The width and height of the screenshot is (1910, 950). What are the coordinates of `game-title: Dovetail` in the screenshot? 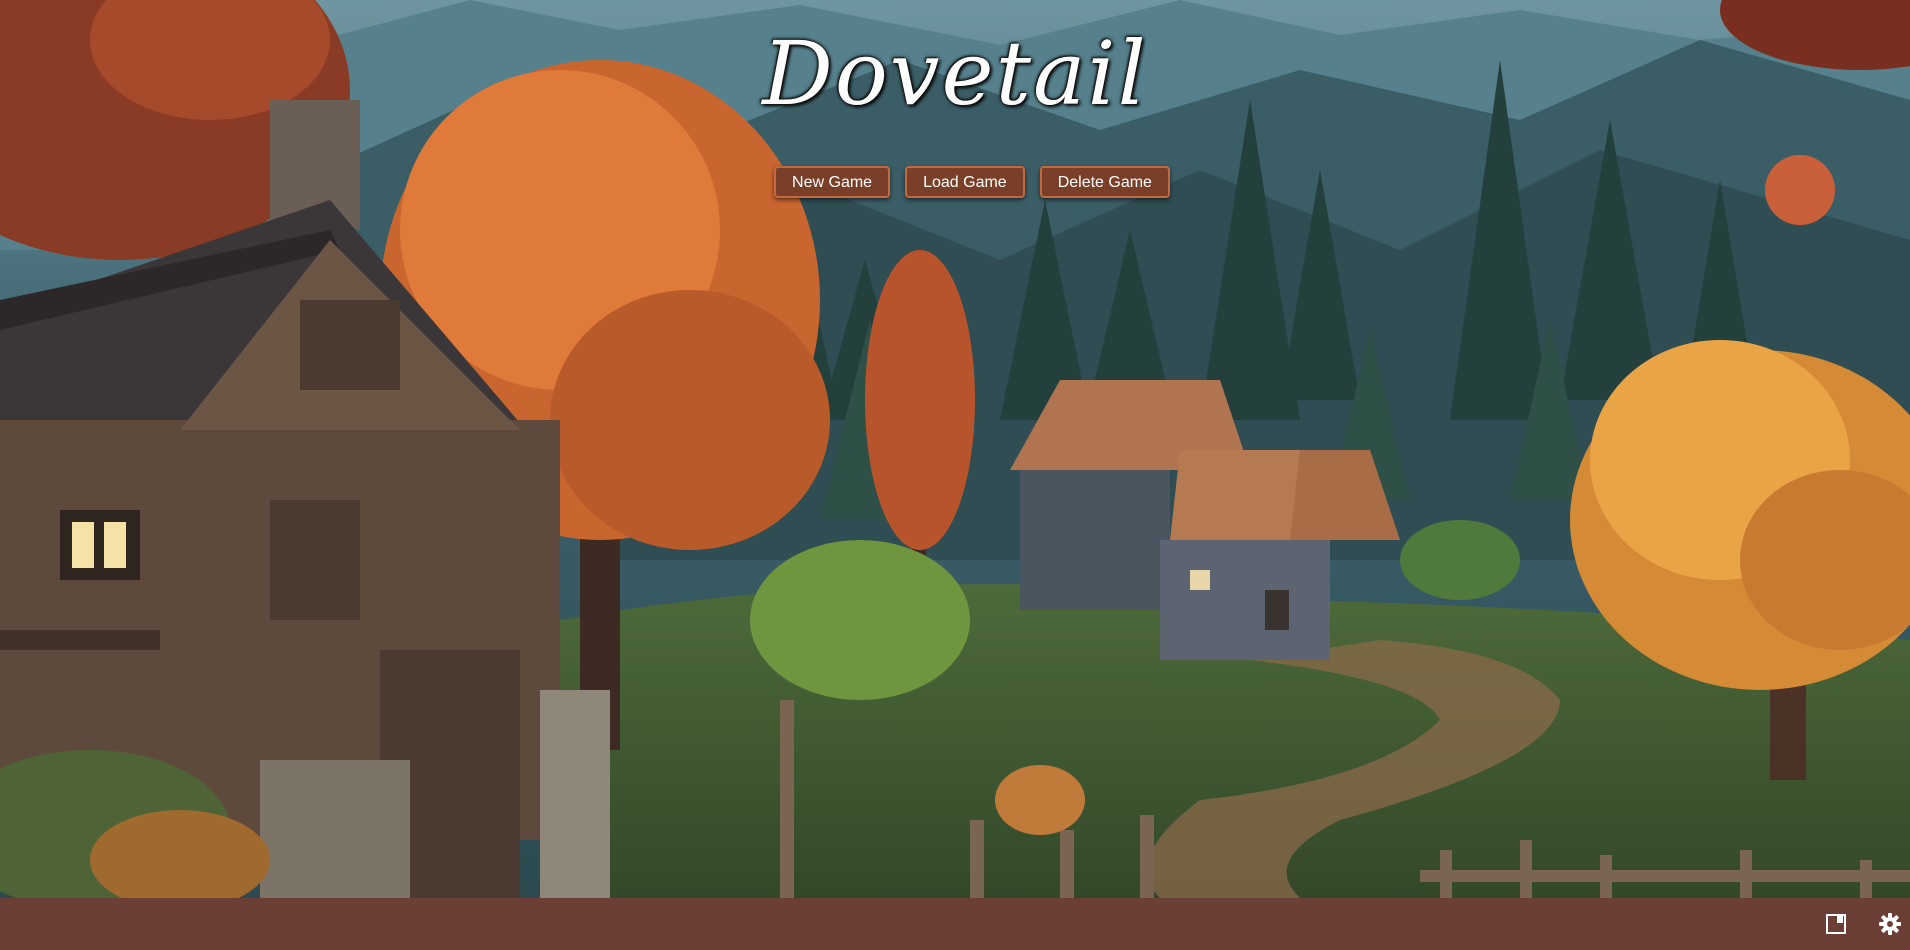 It's located at (955, 73).